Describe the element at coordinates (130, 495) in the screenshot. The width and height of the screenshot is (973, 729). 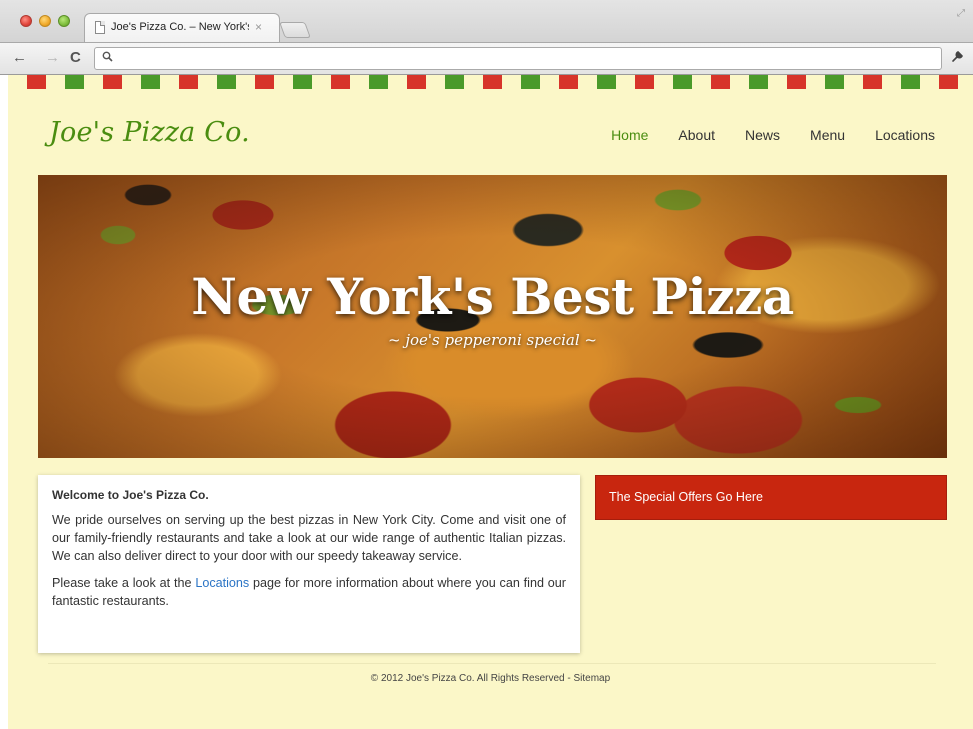
I see `welcome-heading: Welcome to Joe's Pizza Co.` at that location.